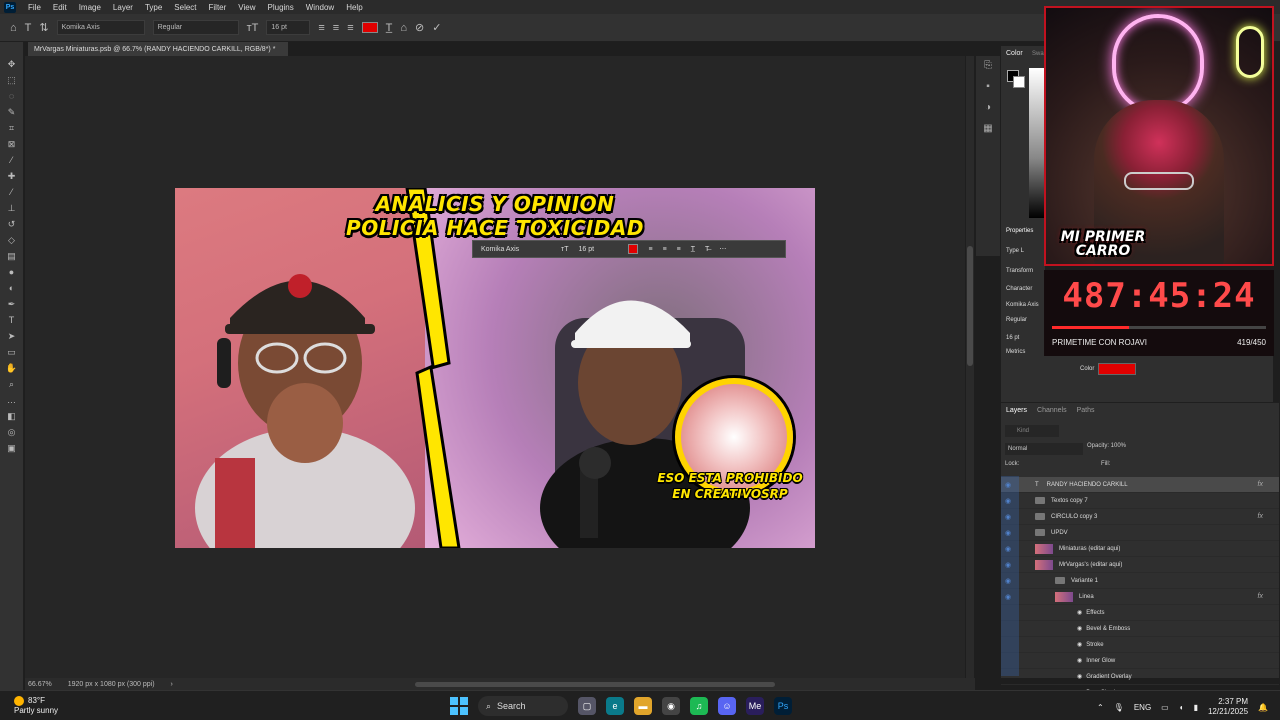 This screenshot has height=720, width=1280. Describe the element at coordinates (650, 249) in the screenshot. I see `align-left-icon-float: ≡` at that location.